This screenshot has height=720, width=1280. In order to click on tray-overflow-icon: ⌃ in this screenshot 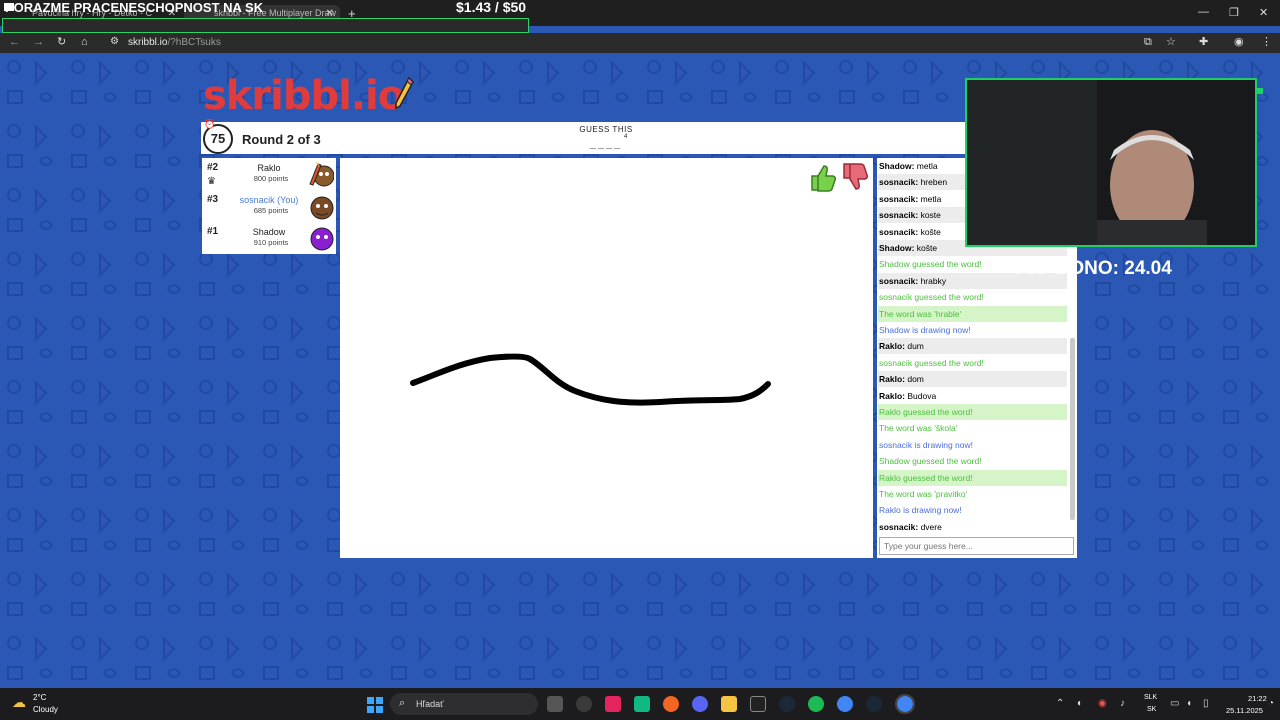, I will do `click(1060, 703)`.